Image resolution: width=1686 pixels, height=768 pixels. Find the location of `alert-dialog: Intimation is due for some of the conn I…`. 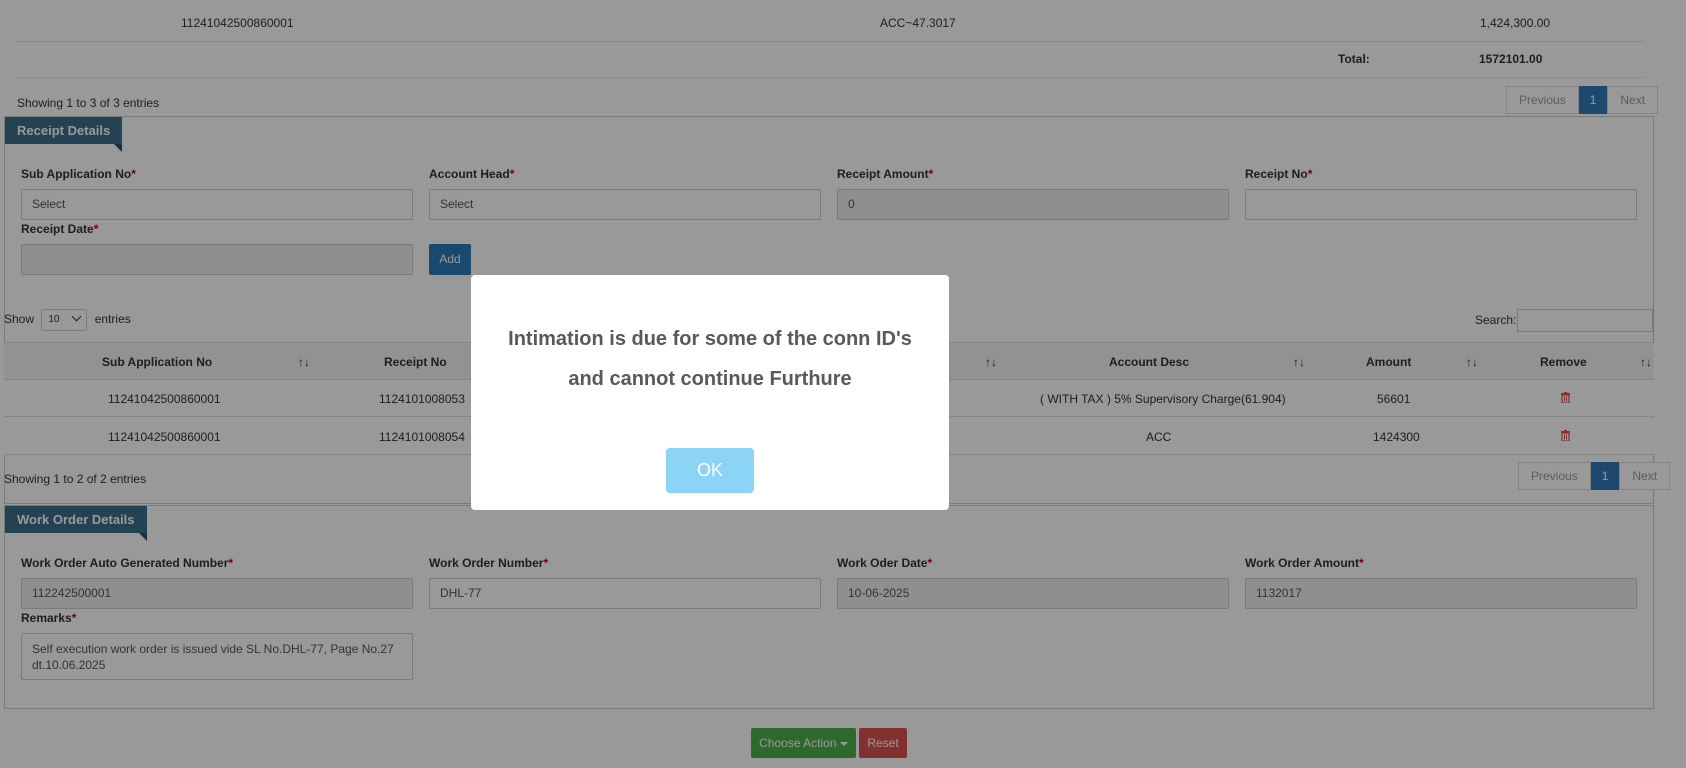

alert-dialog: Intimation is due for some of the conn I… is located at coordinates (710, 392).